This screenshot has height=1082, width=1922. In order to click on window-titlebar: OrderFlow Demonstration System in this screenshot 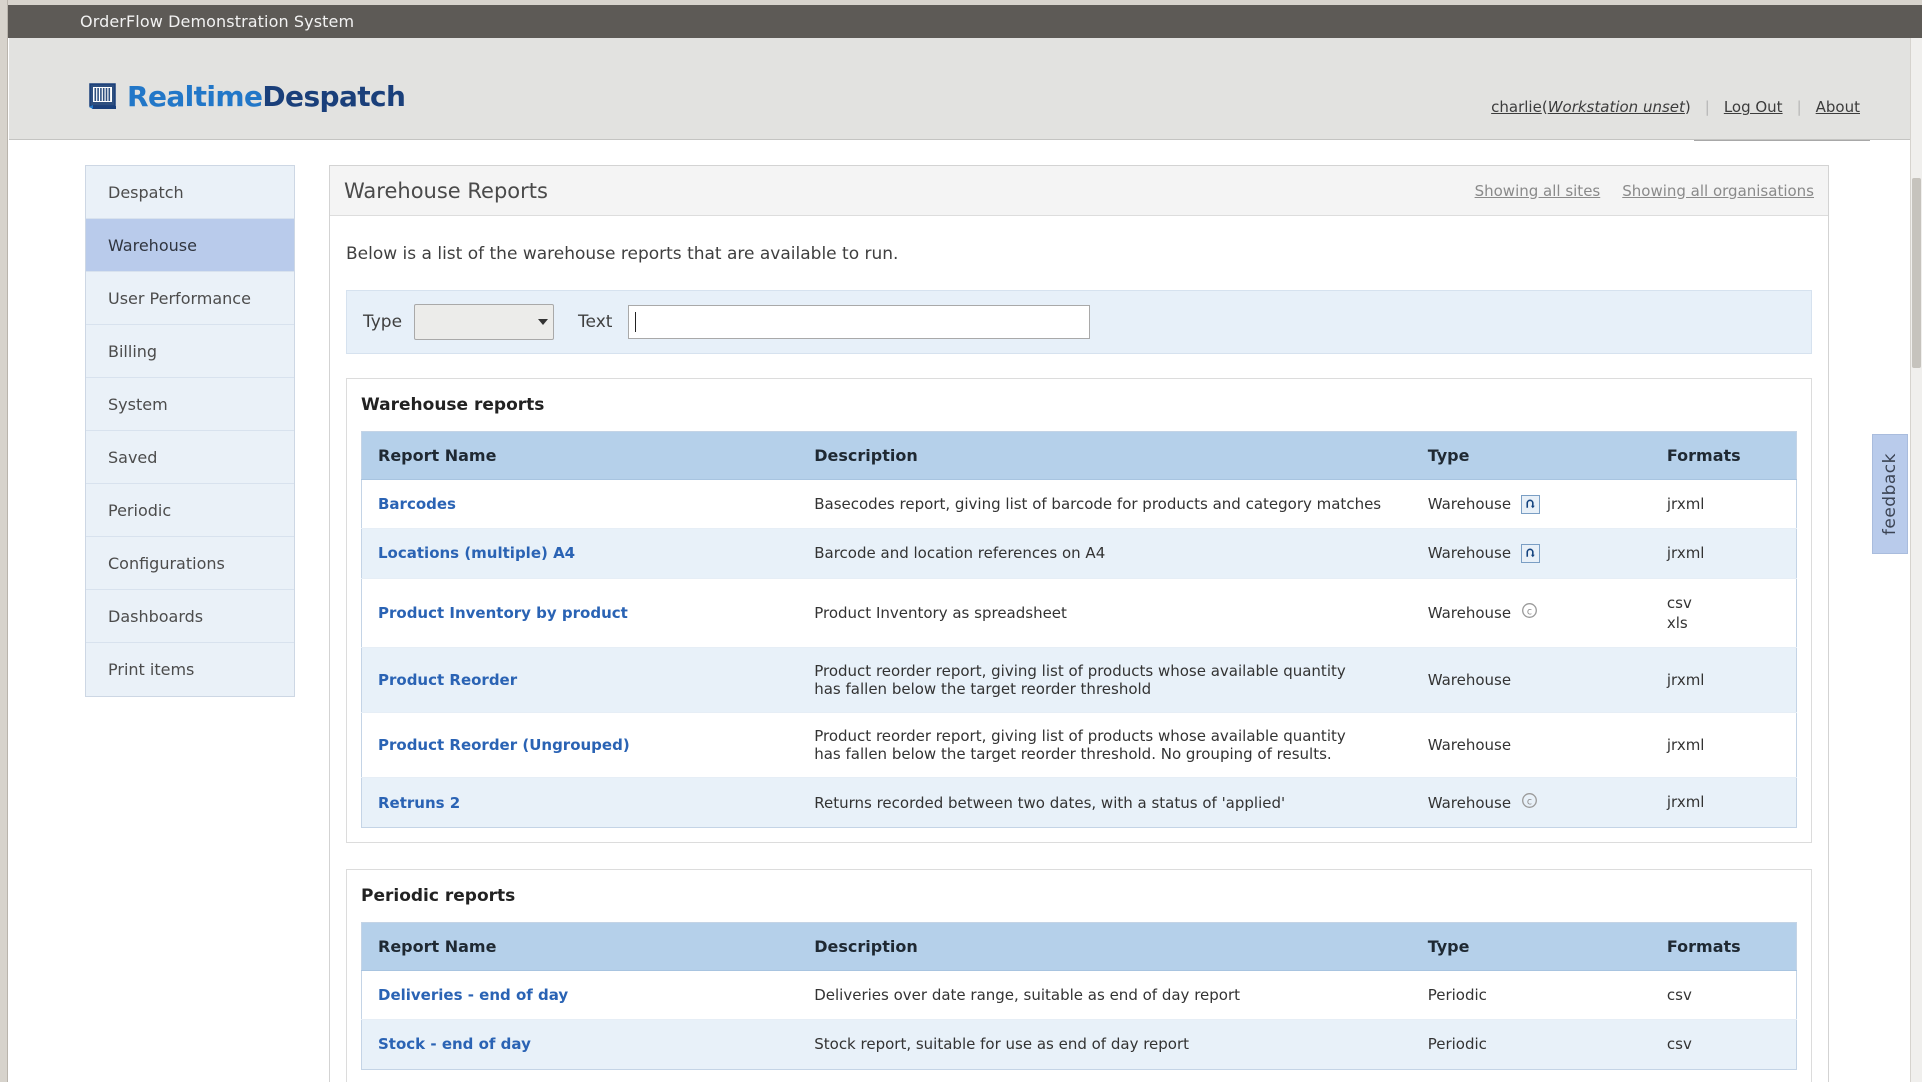, I will do `click(965, 21)`.